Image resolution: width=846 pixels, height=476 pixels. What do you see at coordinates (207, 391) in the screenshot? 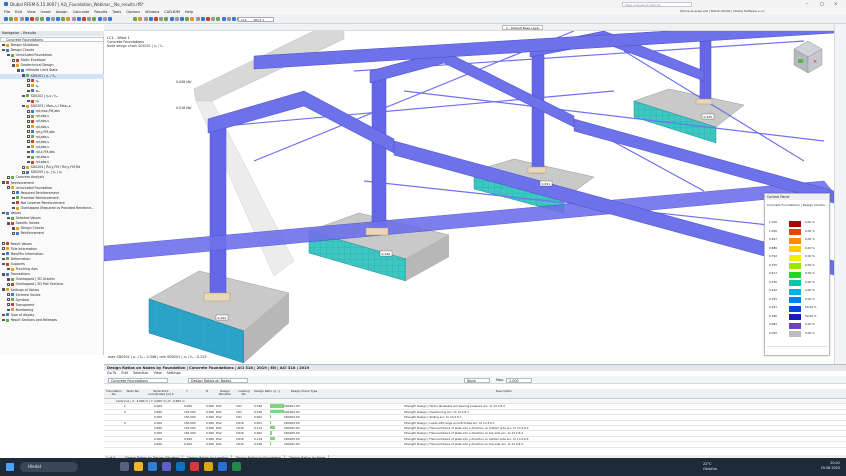
I see `column-header: Z` at bounding box center [207, 391].